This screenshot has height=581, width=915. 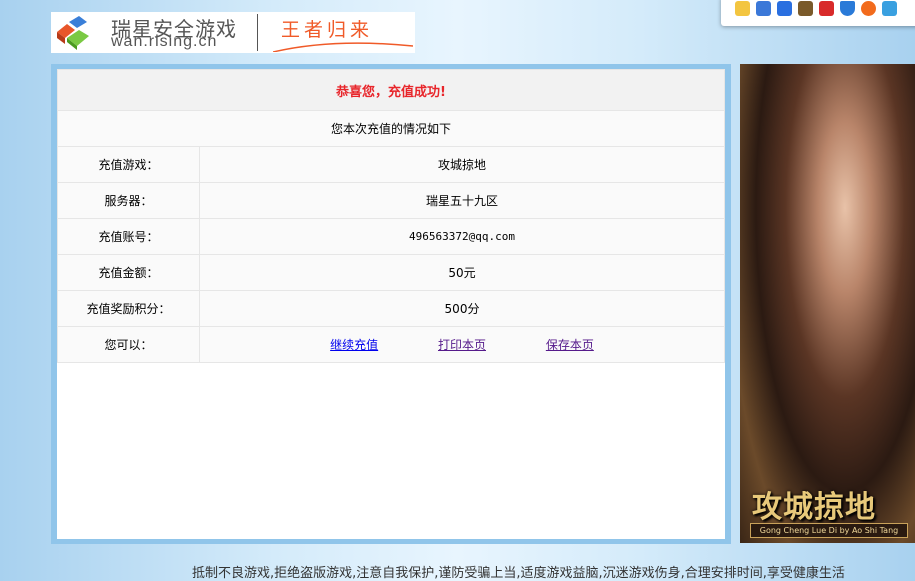 I want to click on promo-subtitle: Gong Cheng Lue Di by Ao Shi Tang, so click(x=829, y=530).